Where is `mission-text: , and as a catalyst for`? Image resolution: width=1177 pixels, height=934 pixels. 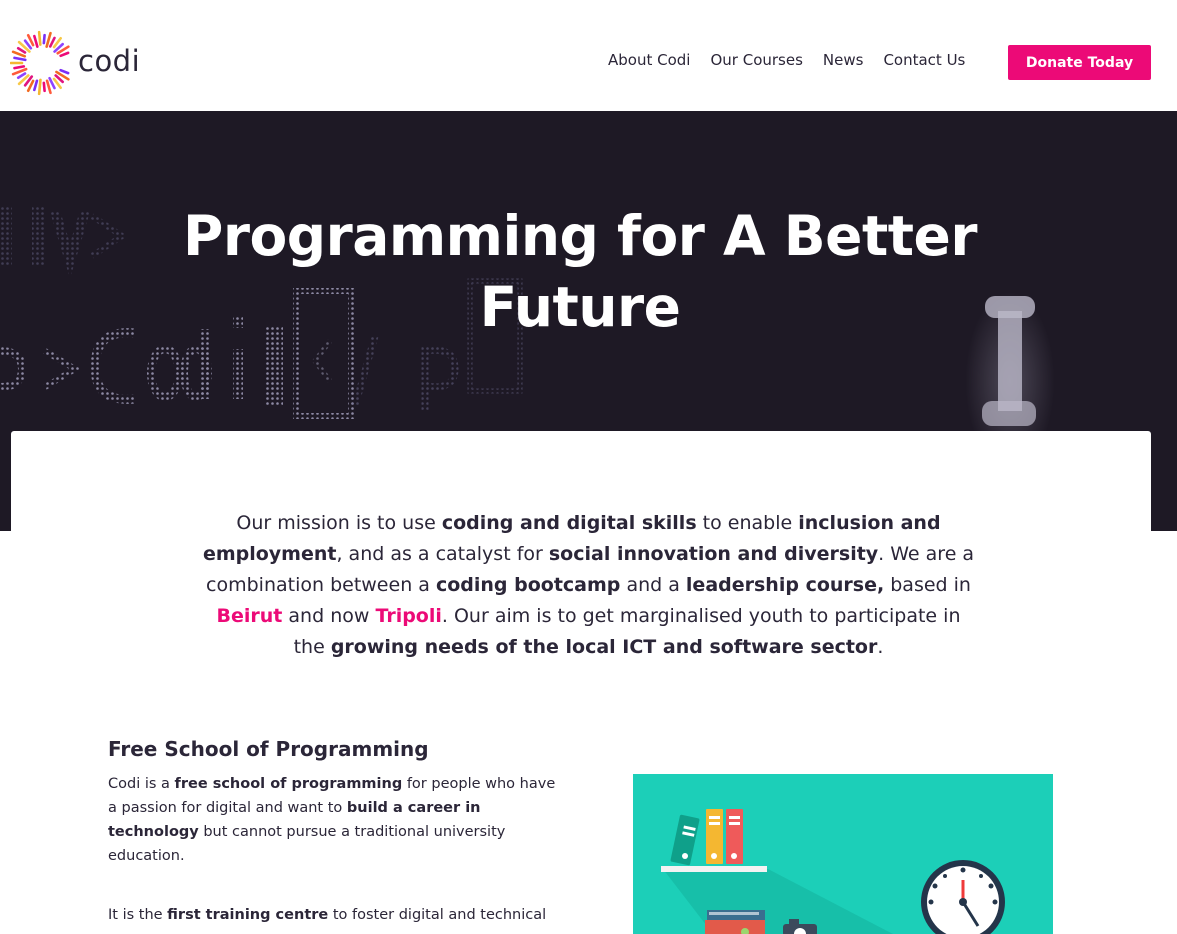 mission-text: , and as a catalyst for is located at coordinates (442, 554).